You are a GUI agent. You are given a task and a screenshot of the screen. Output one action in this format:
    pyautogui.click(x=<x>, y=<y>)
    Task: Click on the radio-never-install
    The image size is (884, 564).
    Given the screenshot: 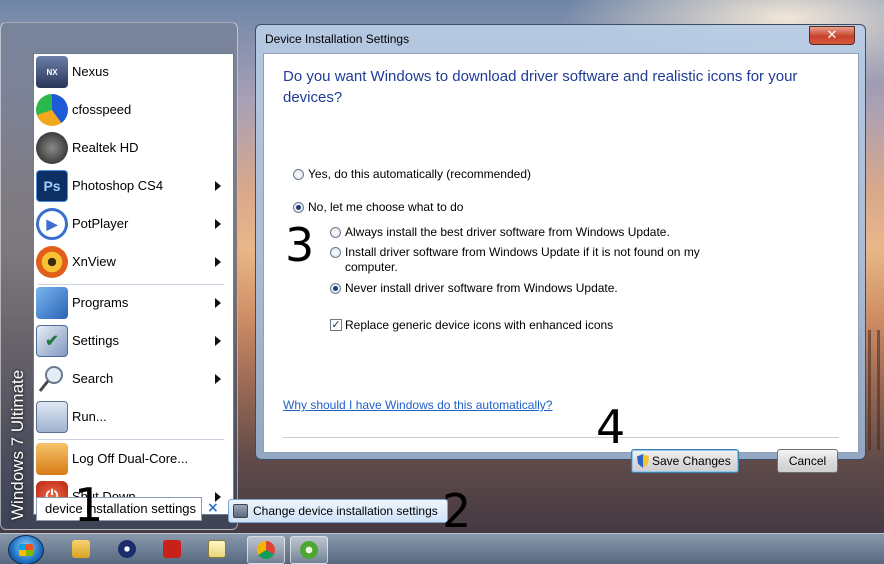 What is the action you would take?
    pyautogui.click(x=335, y=288)
    